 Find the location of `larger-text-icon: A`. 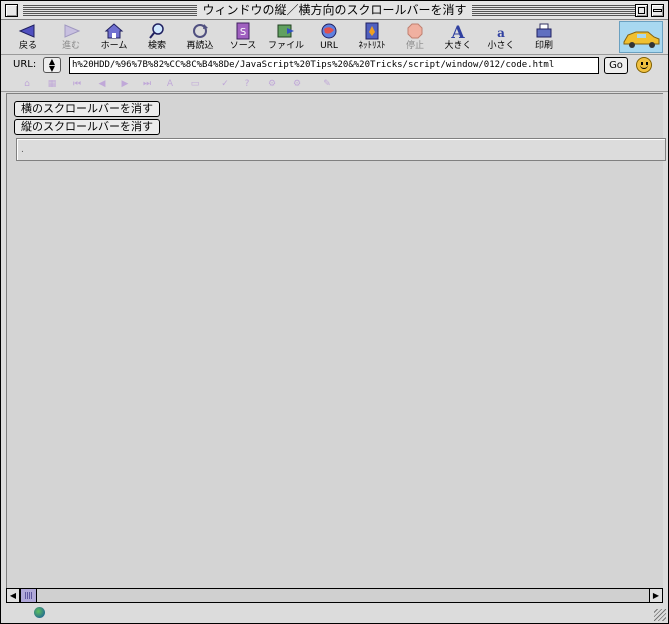

larger-text-icon: A is located at coordinates (457, 31).